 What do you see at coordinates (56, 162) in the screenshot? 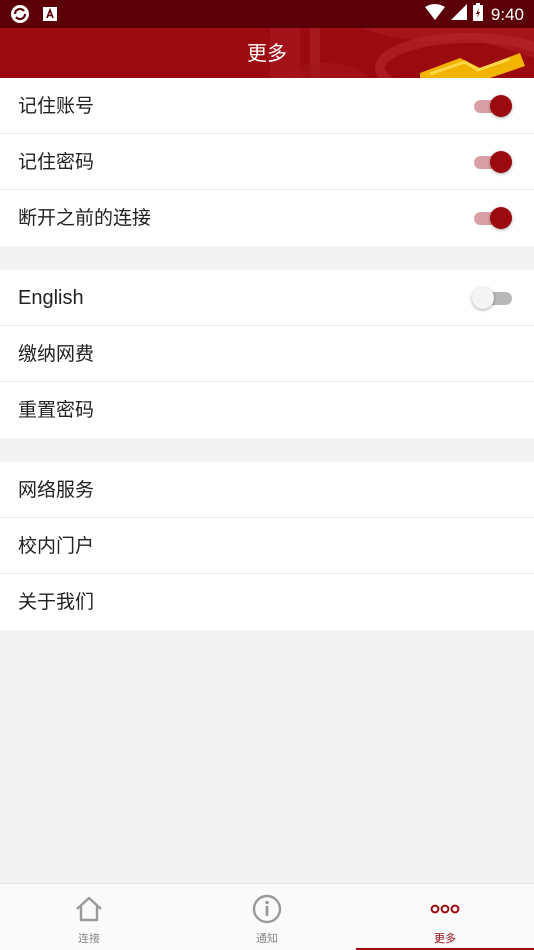
I see `remember-password-label: 记住密码` at bounding box center [56, 162].